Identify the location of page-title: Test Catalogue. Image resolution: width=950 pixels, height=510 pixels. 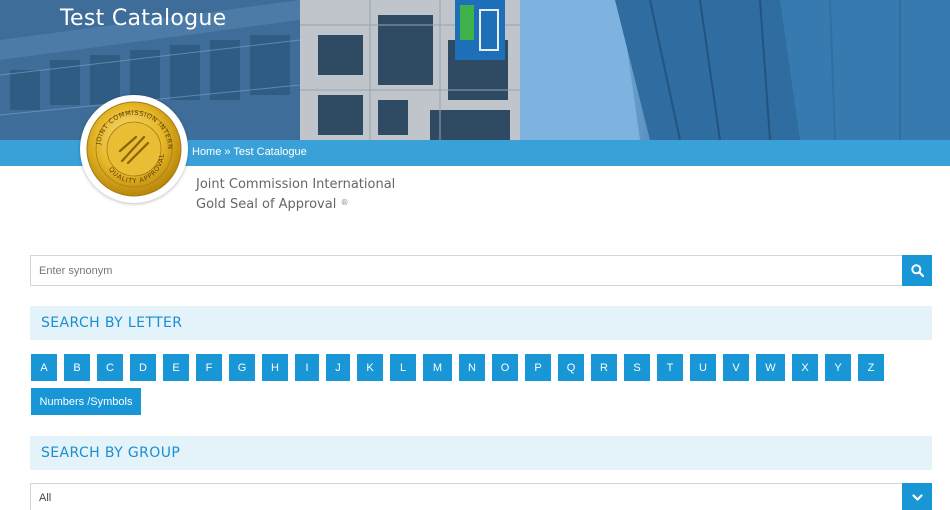
(143, 18).